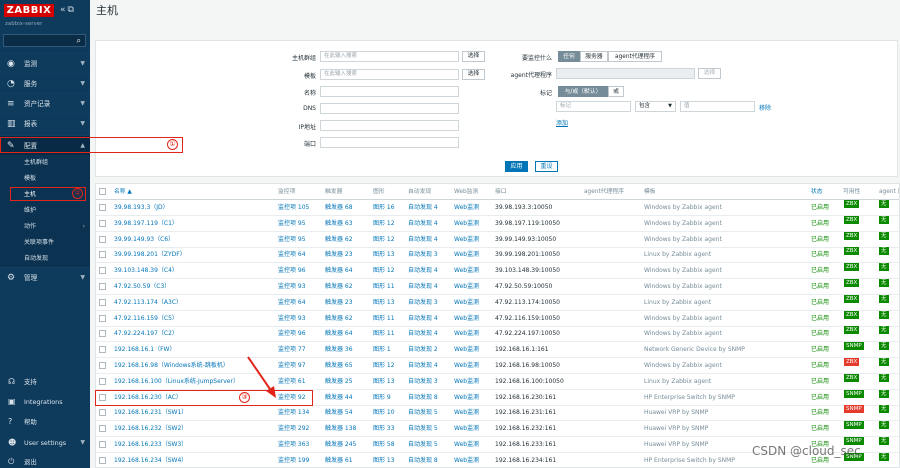 This screenshot has height=468, width=900. I want to click on row-name-link: 39.99.198.201（ZYDF）, so click(150, 255).